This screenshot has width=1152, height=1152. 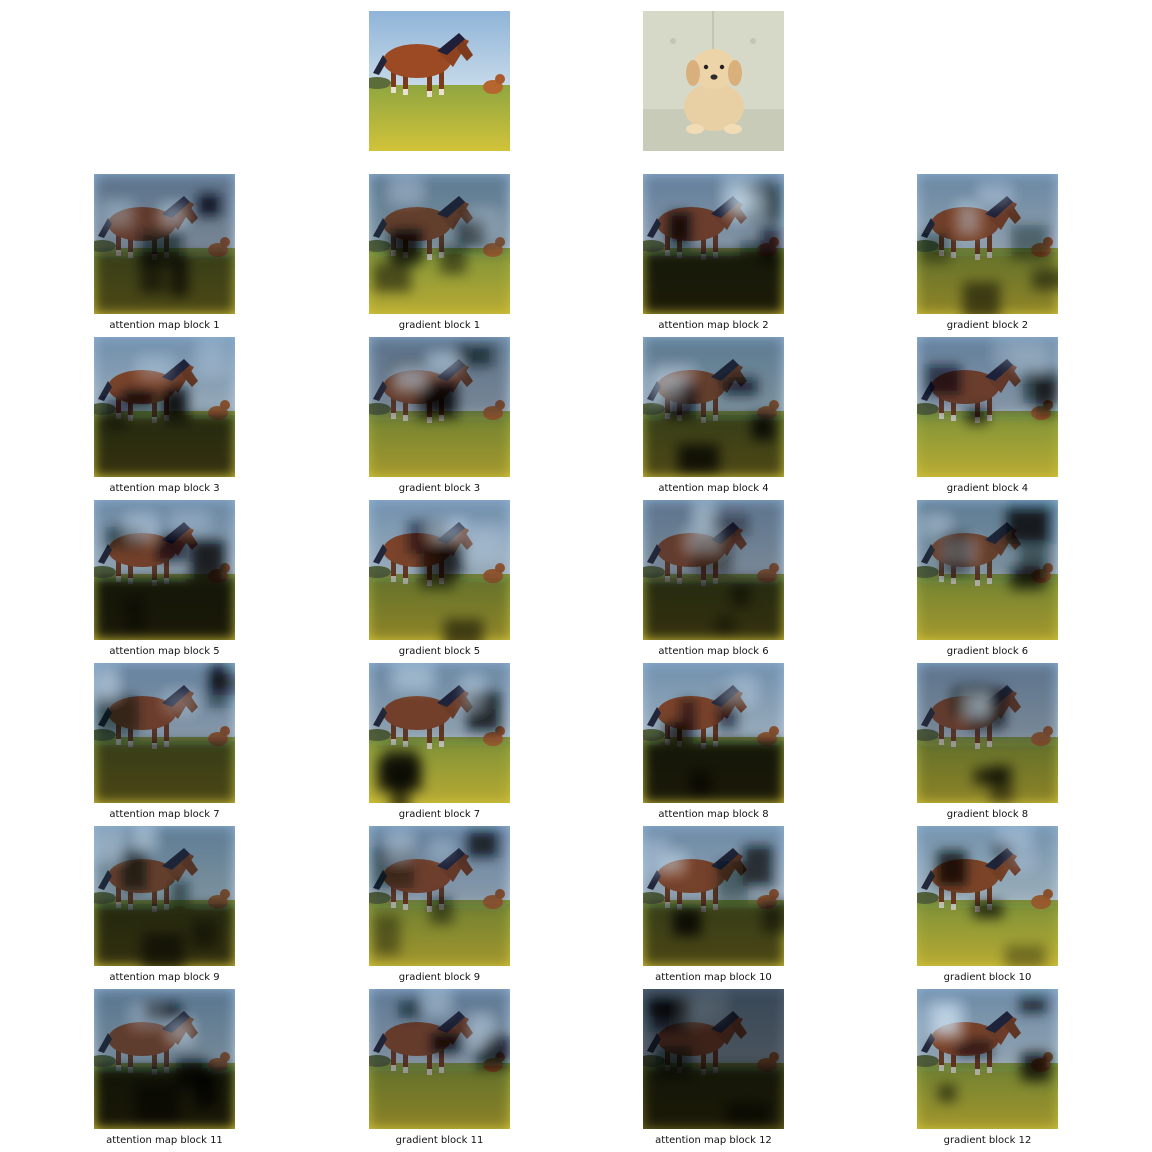 I want to click on panel-grad2, so click(x=987, y=244).